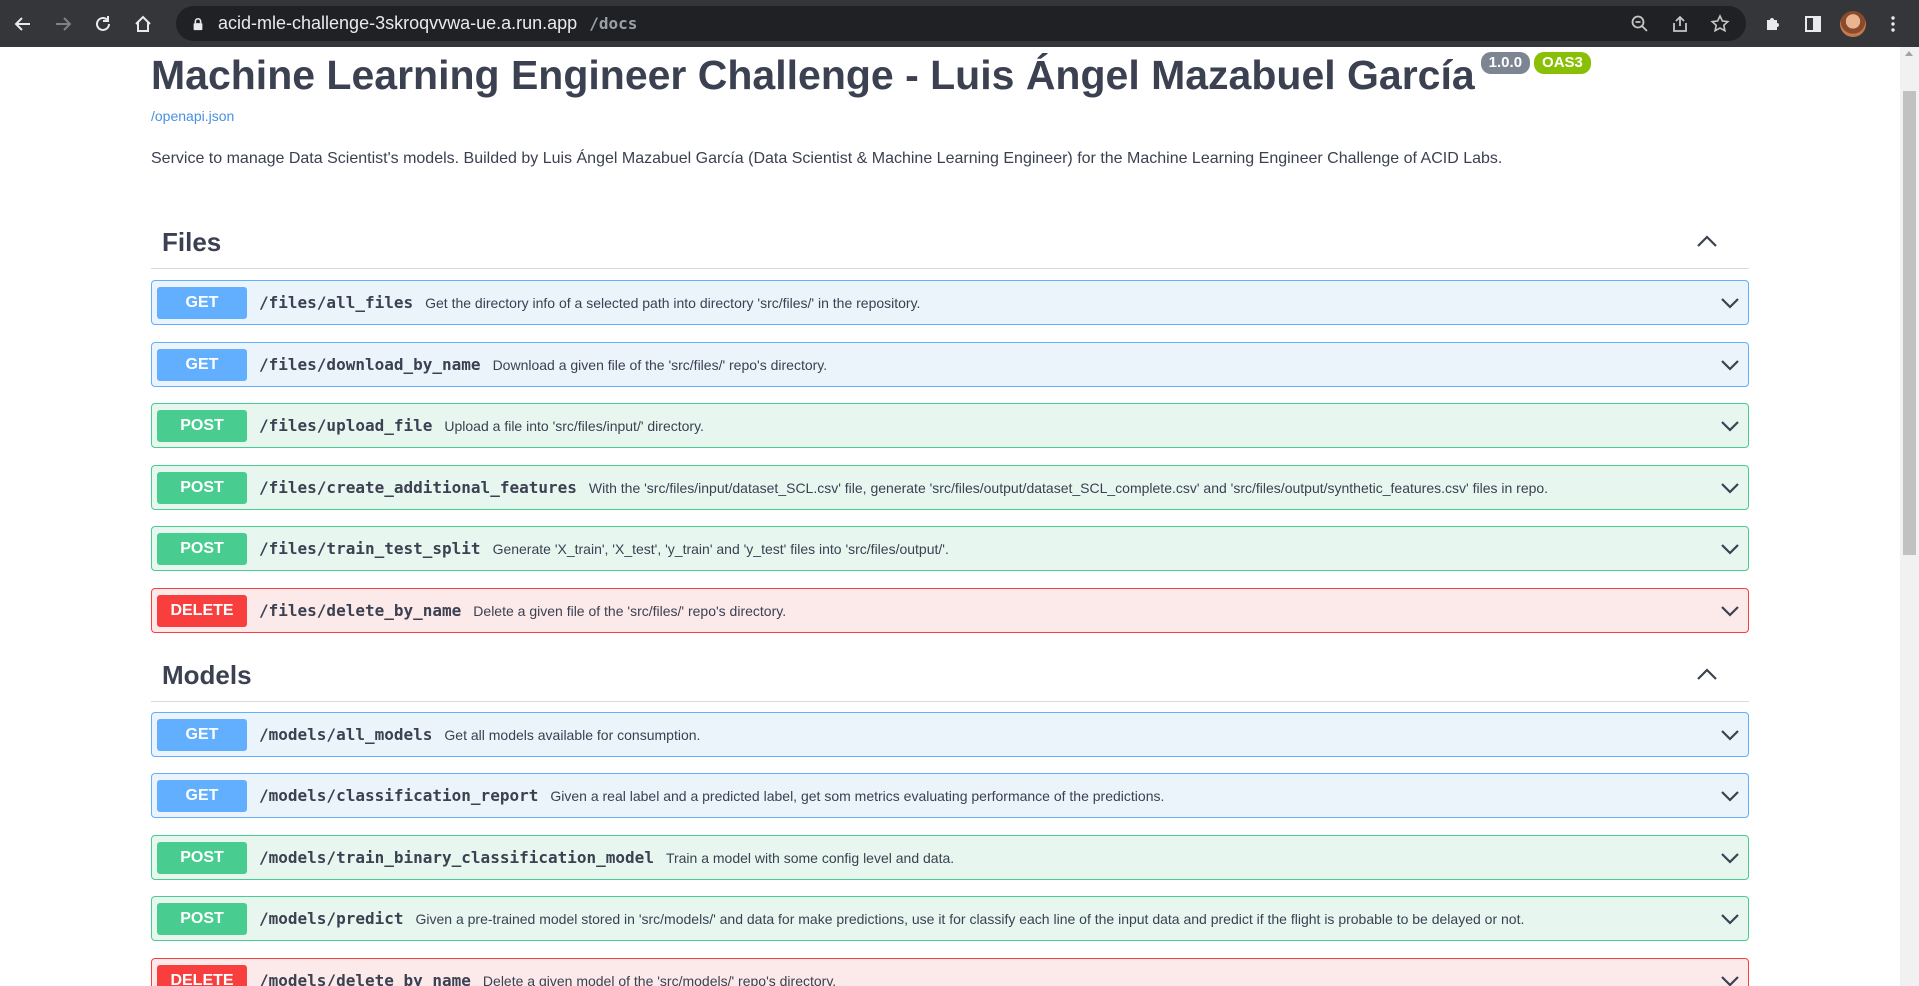 The image size is (1919, 986). I want to click on home-button, so click(143, 24).